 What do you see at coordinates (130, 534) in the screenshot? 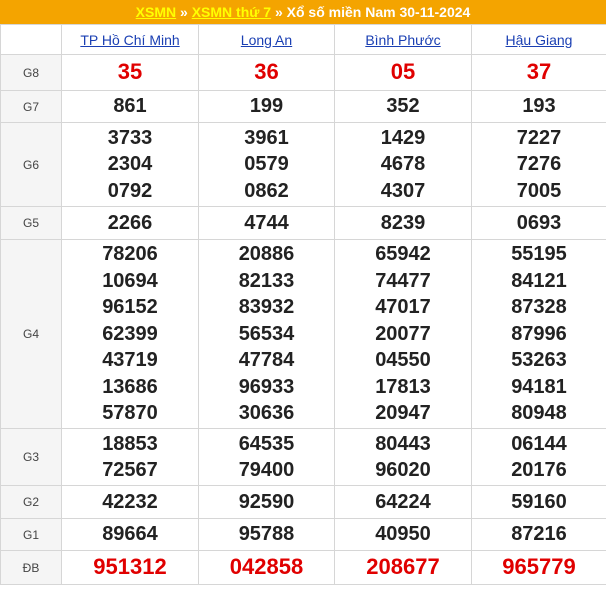
I see `prize-cell: 89664` at bounding box center [130, 534].